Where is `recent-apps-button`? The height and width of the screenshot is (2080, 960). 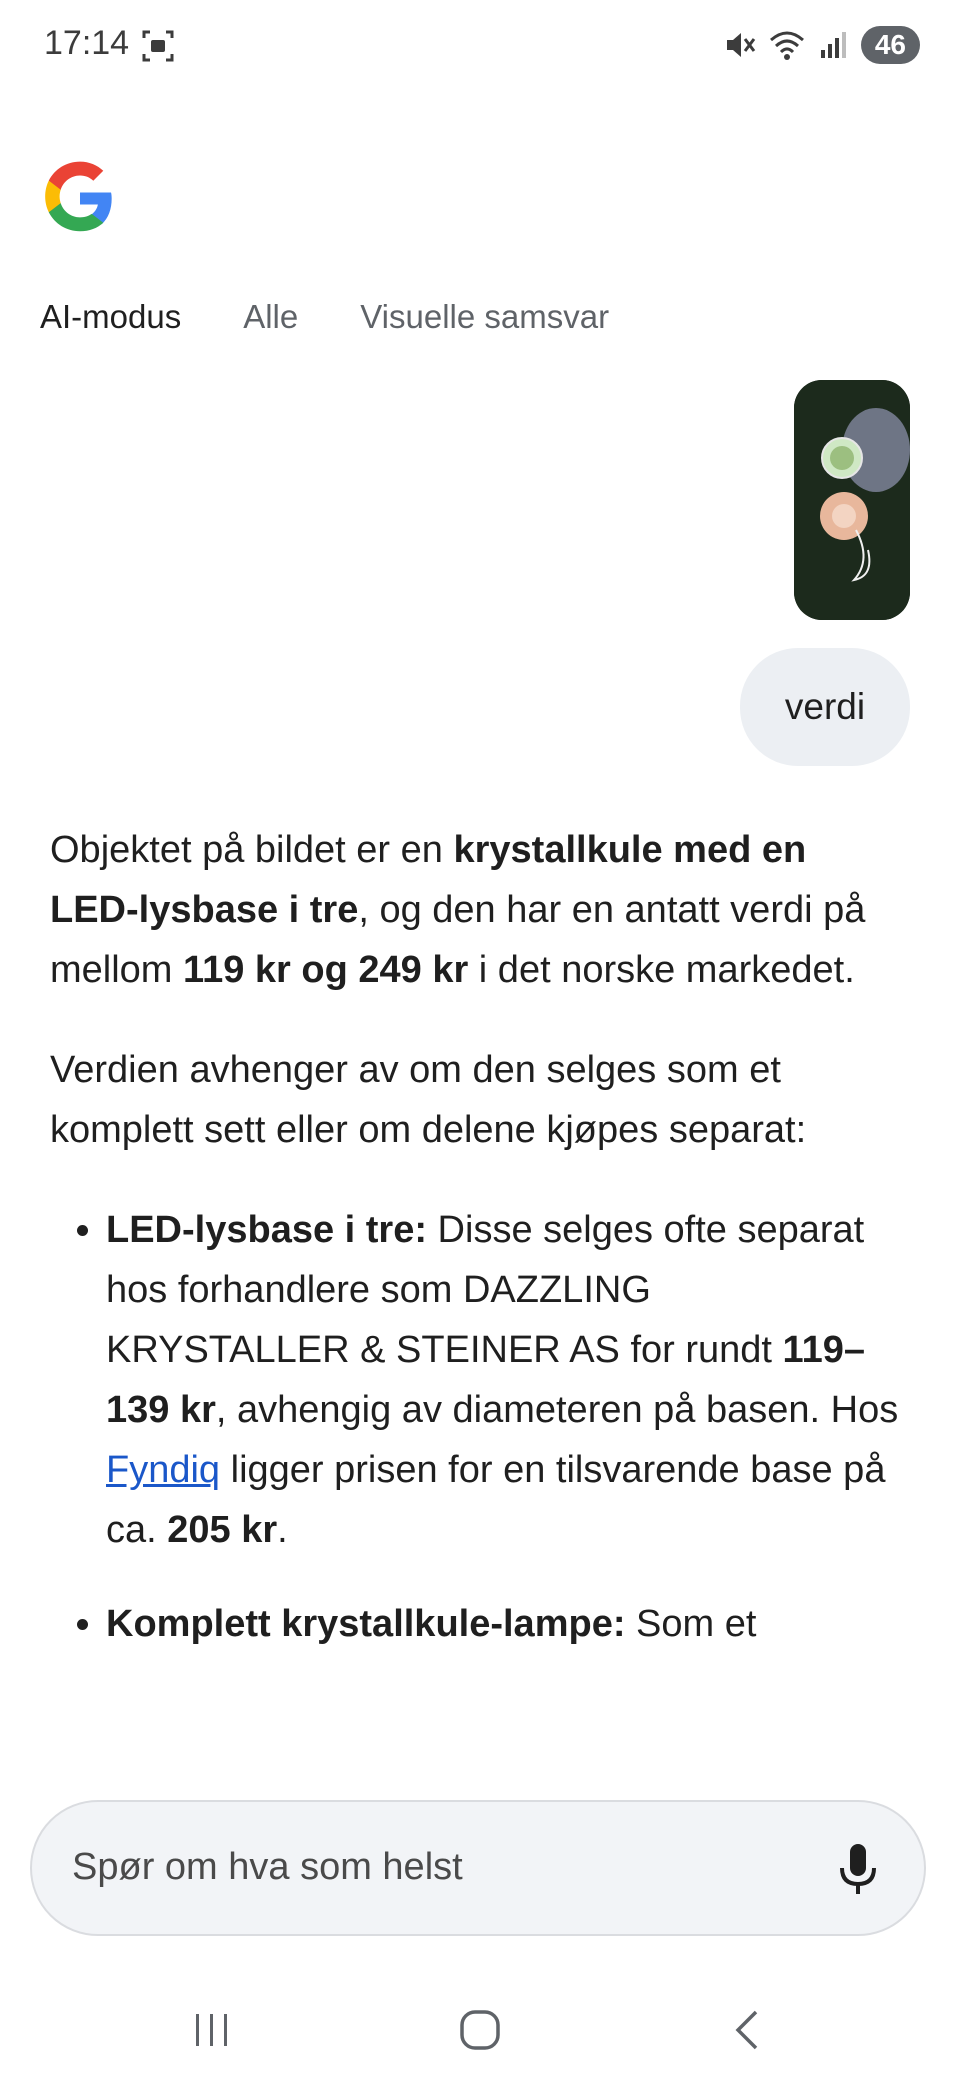
recent-apps-button is located at coordinates (212, 2030).